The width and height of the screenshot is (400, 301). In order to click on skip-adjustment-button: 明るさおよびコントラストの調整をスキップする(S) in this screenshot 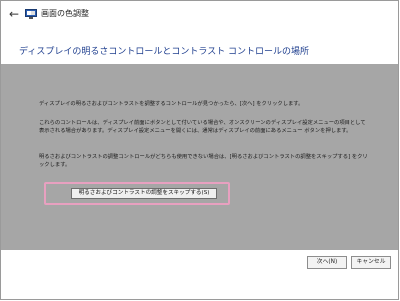, I will do `click(144, 193)`.